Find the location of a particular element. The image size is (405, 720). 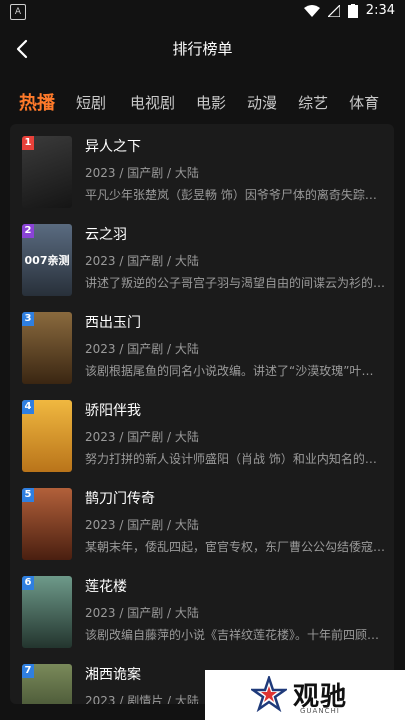

star-logo-icon is located at coordinates (269, 694).